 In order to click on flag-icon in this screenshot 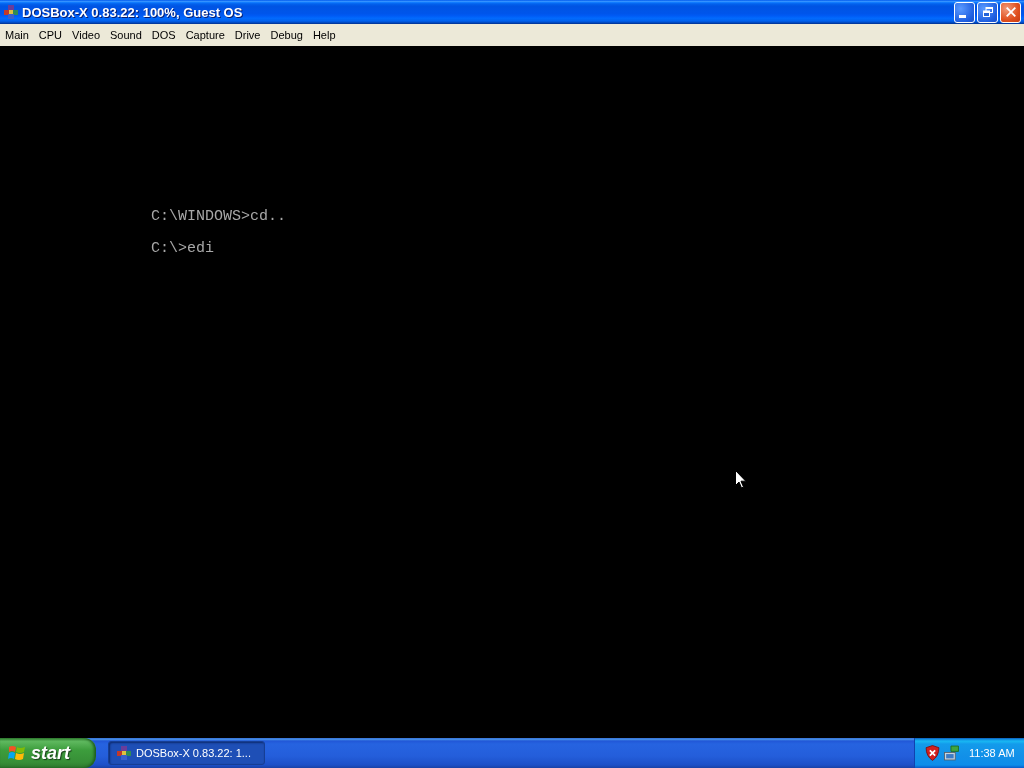, I will do `click(17, 753)`.